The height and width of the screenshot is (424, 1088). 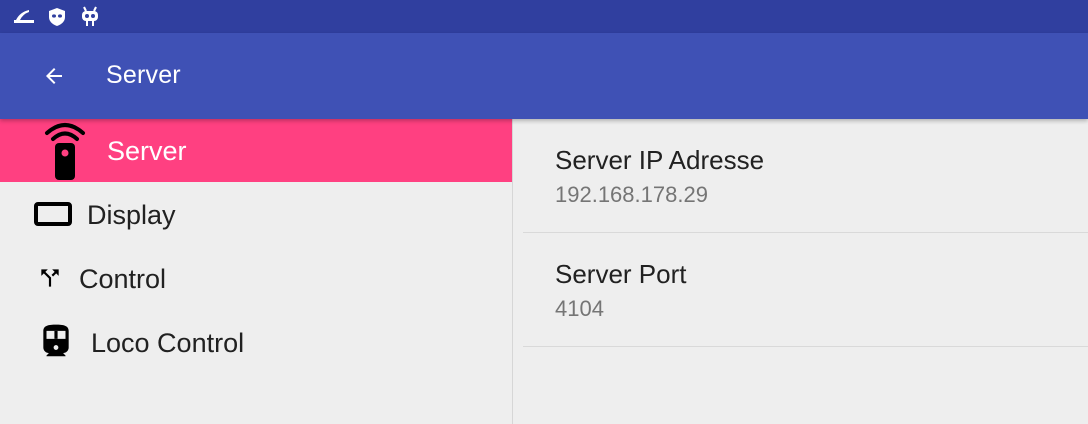 I want to click on privacy-guard-icon, so click(x=57, y=17).